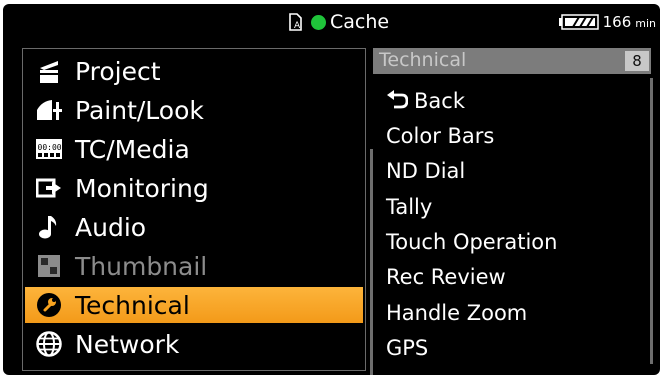 The width and height of the screenshot is (663, 379). Describe the element at coordinates (512, 61) in the screenshot. I see `submenu-header: Technical 8` at that location.